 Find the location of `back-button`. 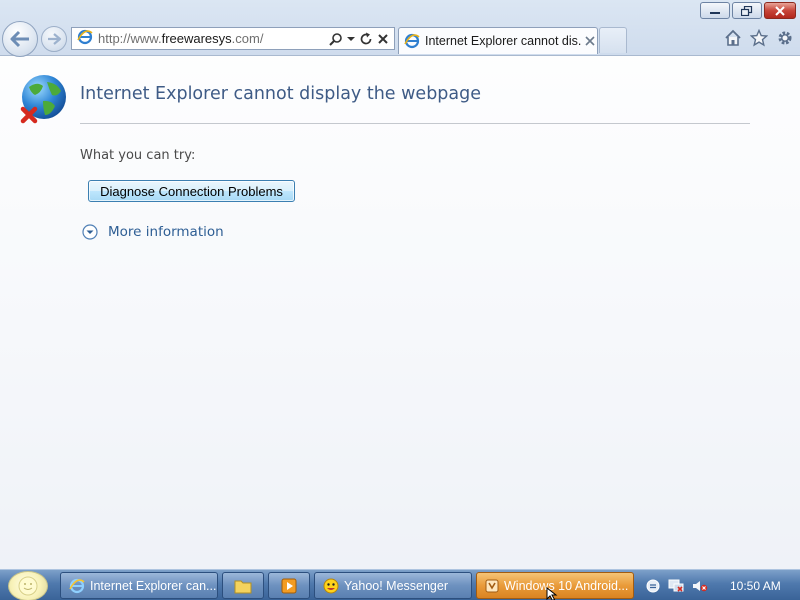

back-button is located at coordinates (20, 39).